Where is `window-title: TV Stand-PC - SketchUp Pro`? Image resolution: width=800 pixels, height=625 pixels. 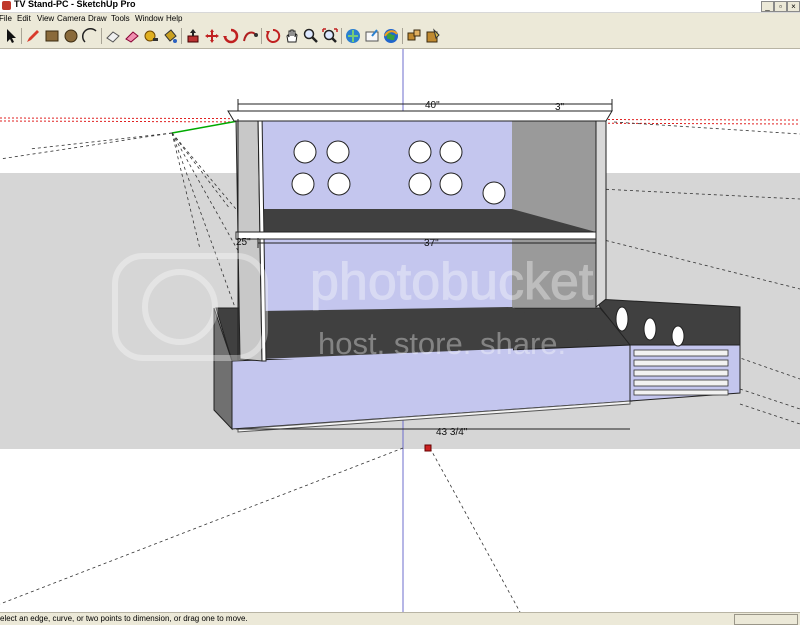 window-title: TV Stand-PC - SketchUp Pro is located at coordinates (75, 4).